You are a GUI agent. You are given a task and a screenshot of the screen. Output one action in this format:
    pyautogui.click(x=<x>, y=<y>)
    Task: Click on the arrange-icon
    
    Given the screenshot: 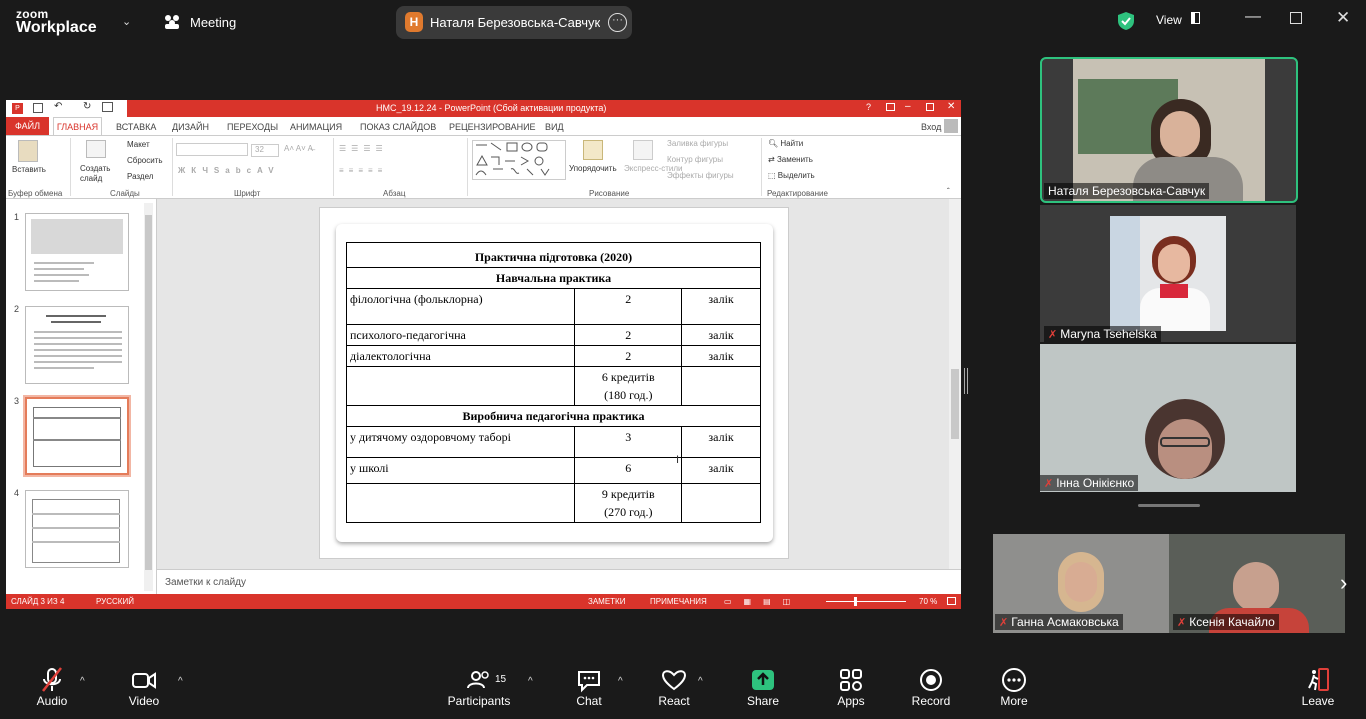 What is the action you would take?
    pyautogui.click(x=593, y=150)
    